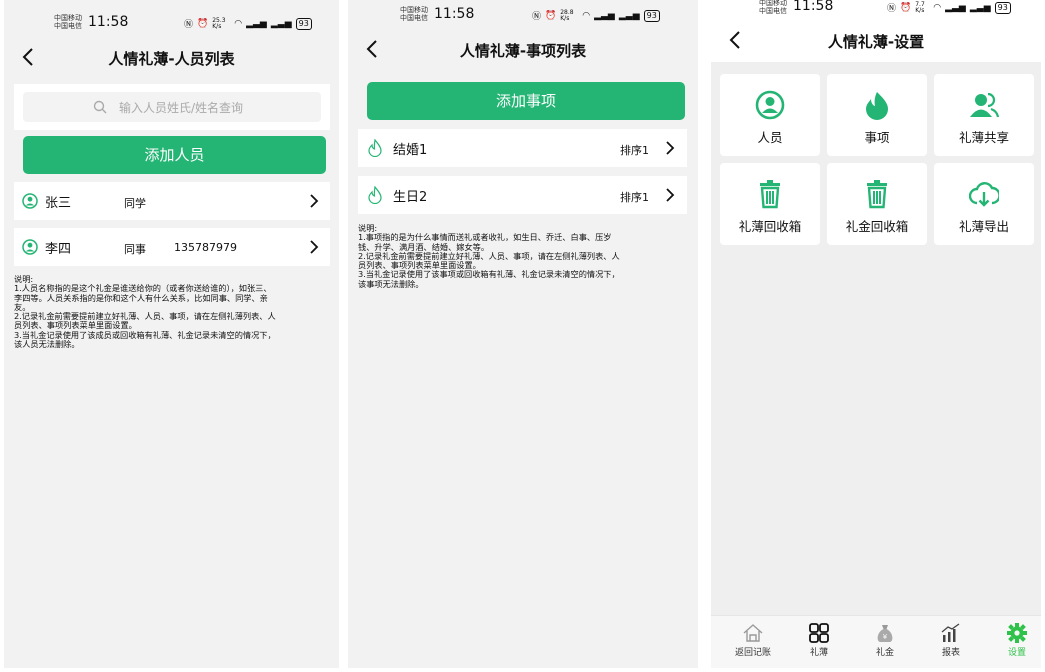  Describe the element at coordinates (174, 155) in the screenshot. I see `add-person-button: 添加人员` at that location.